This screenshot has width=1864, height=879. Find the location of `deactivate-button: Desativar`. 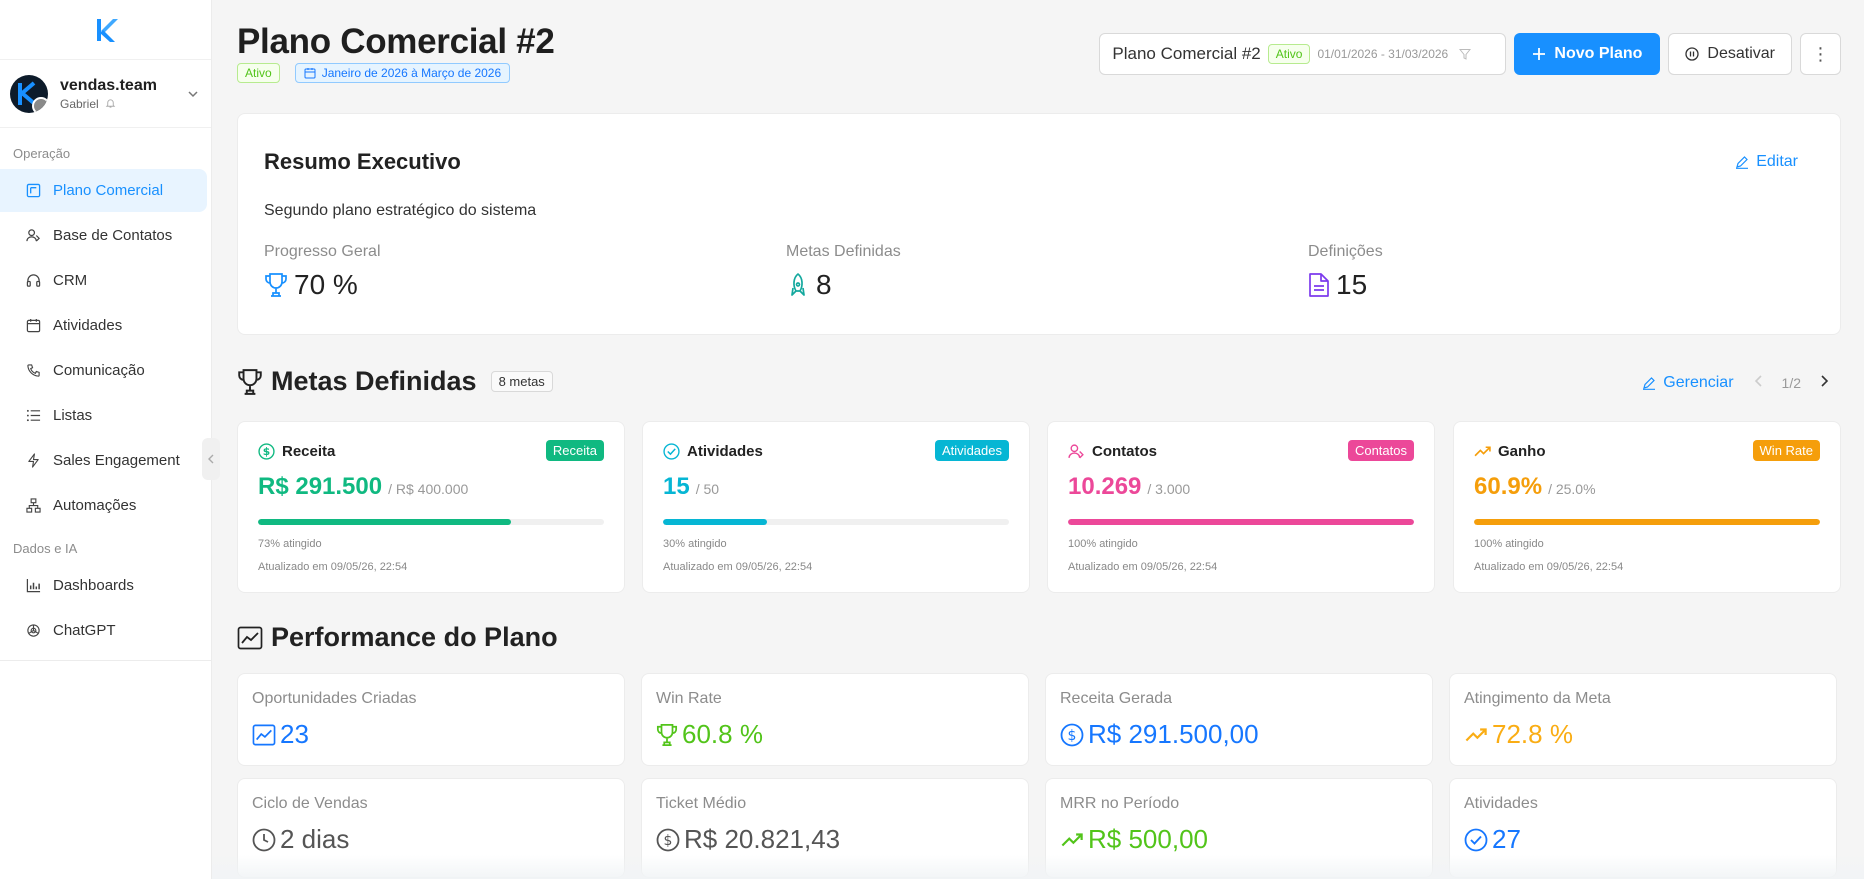

deactivate-button: Desativar is located at coordinates (1730, 54).